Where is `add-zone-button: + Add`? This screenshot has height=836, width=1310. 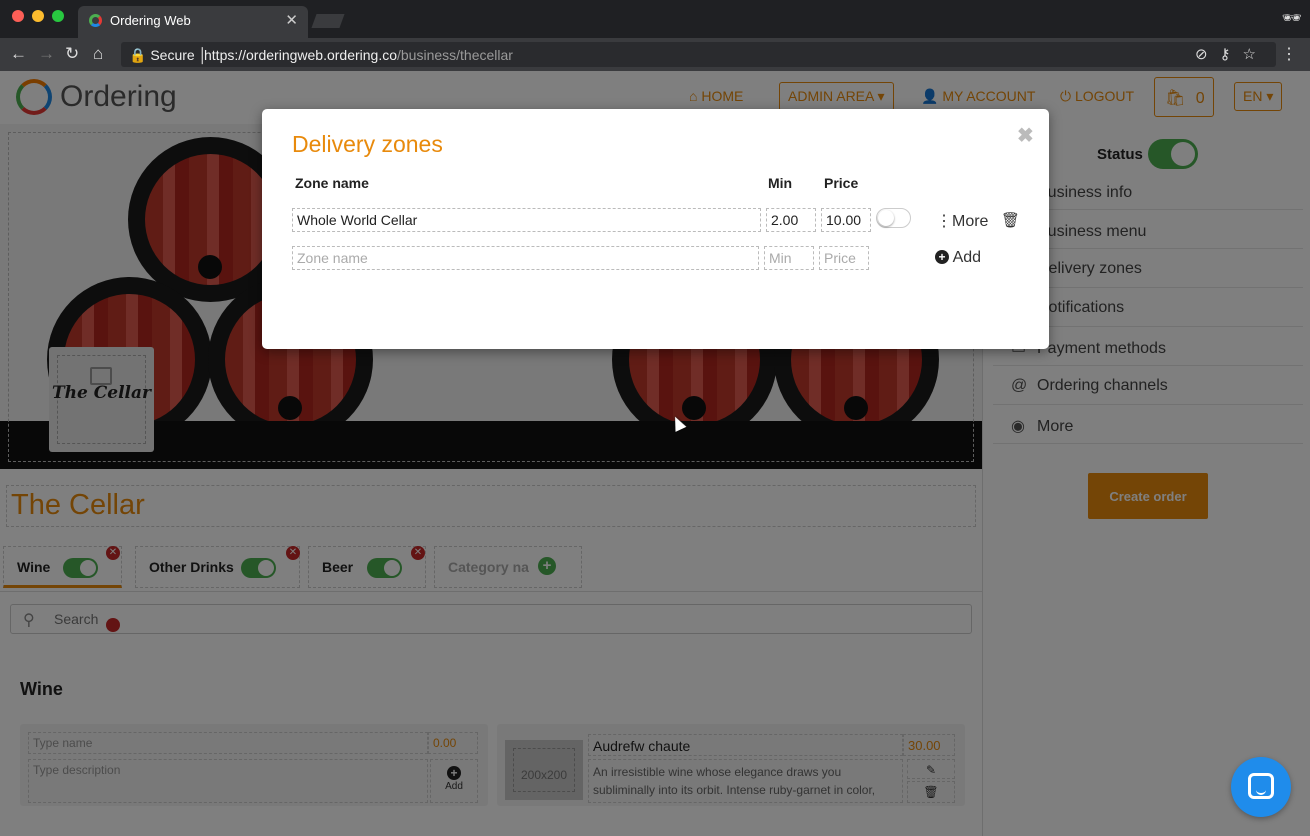
add-zone-button: + Add is located at coordinates (958, 258).